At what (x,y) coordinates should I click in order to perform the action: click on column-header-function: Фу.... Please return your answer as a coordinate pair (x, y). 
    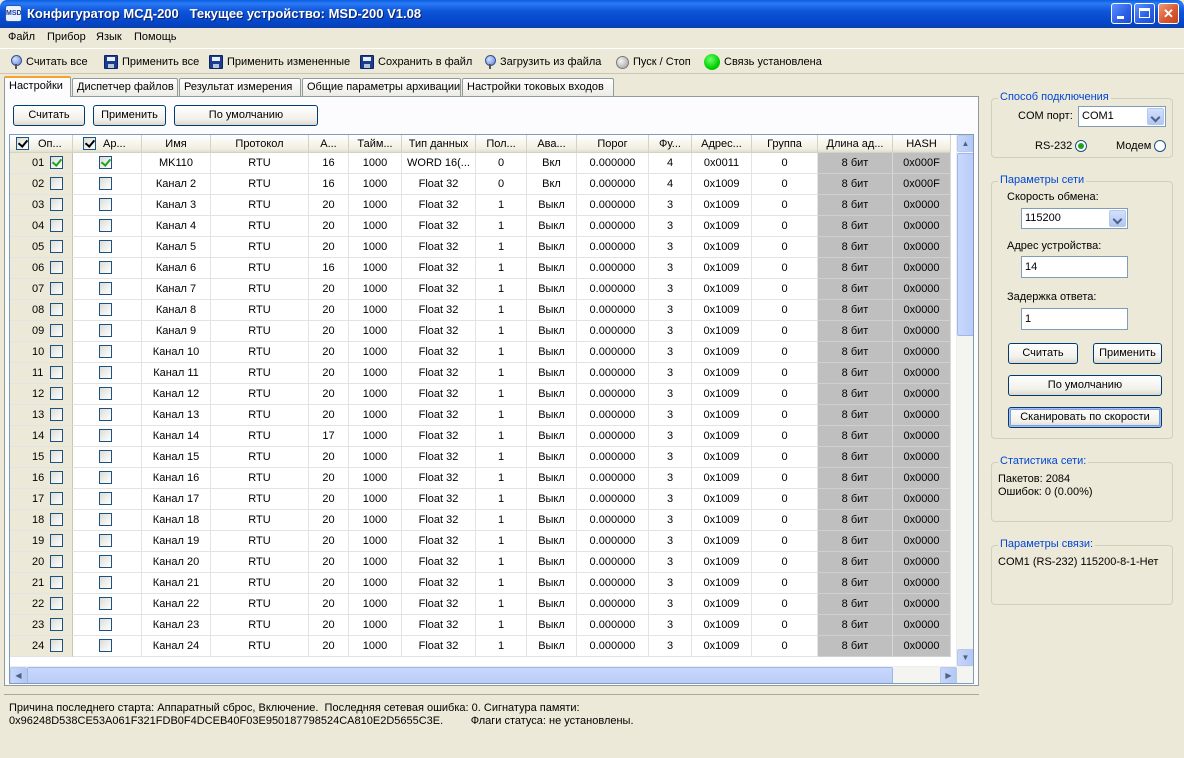
    Looking at the image, I should click on (670, 144).